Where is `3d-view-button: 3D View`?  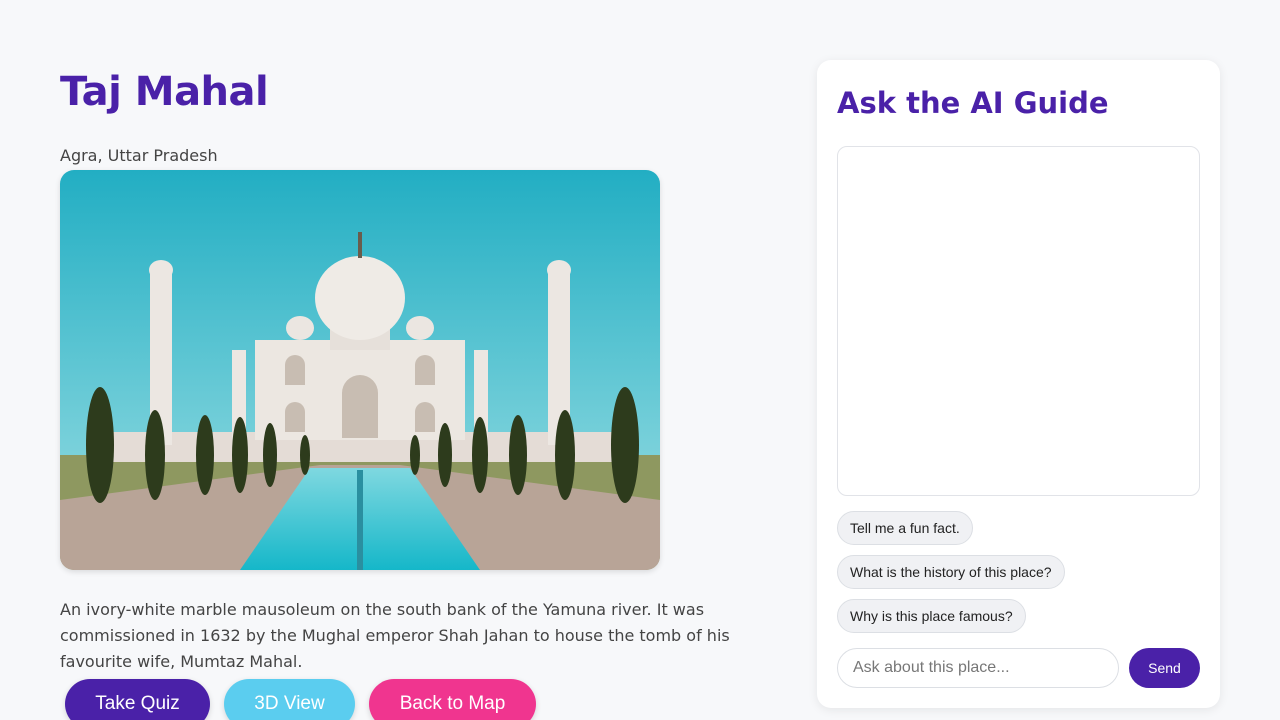
3d-view-button: 3D View is located at coordinates (289, 699).